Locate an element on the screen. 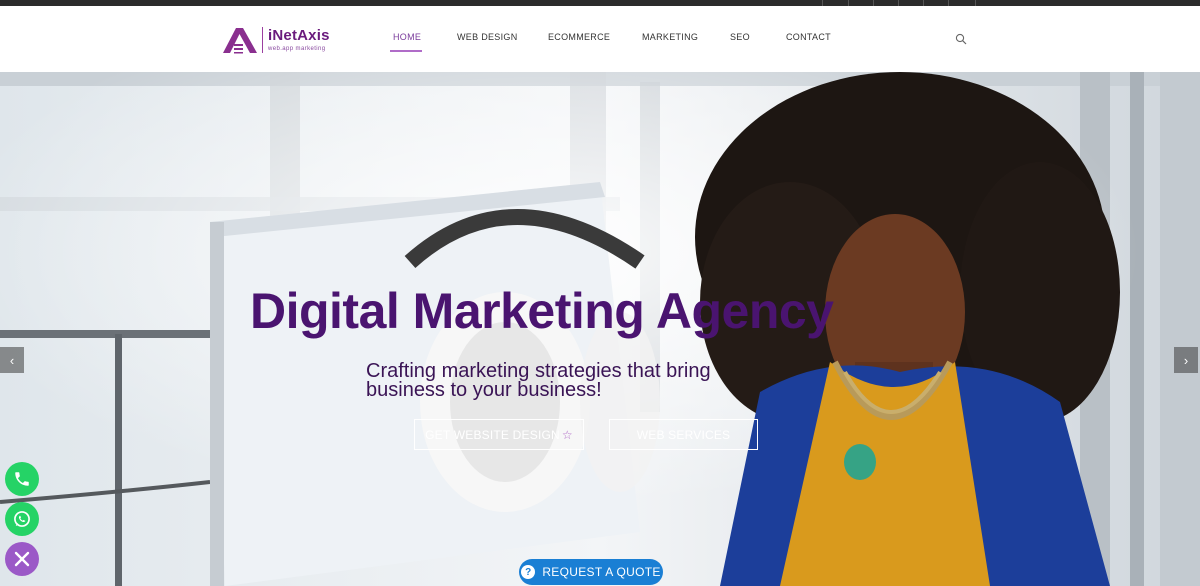 The image size is (1200, 586). brand-name: iNetAxis is located at coordinates (299, 35).